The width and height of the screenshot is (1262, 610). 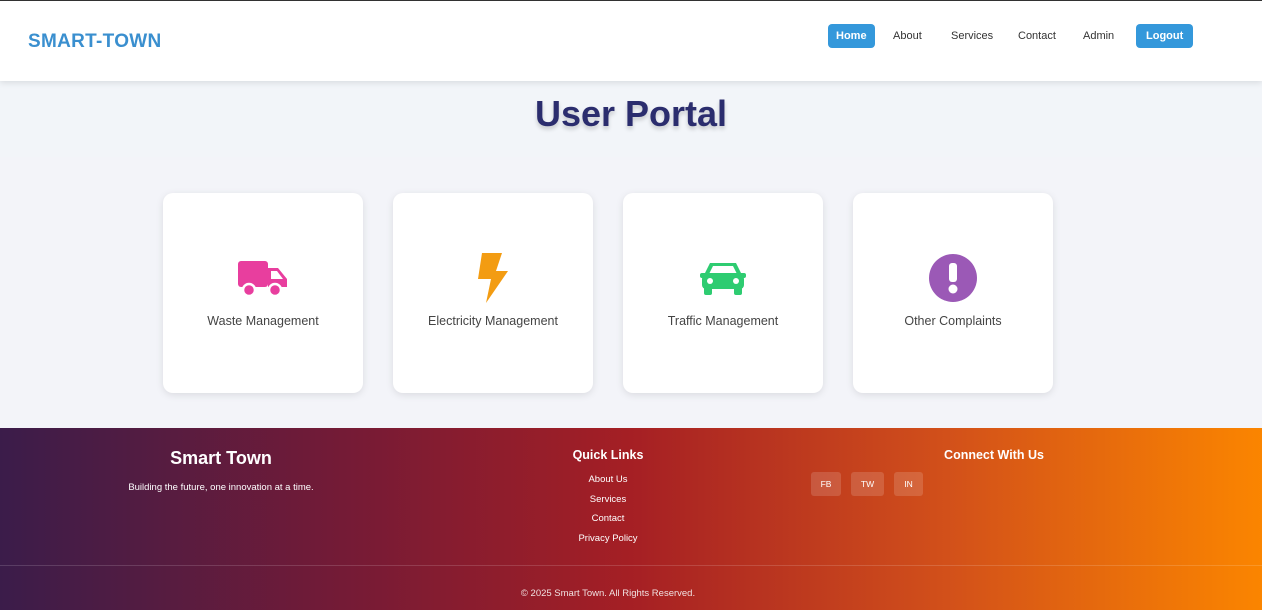 What do you see at coordinates (1098, 36) in the screenshot?
I see `nav-admin: Admin` at bounding box center [1098, 36].